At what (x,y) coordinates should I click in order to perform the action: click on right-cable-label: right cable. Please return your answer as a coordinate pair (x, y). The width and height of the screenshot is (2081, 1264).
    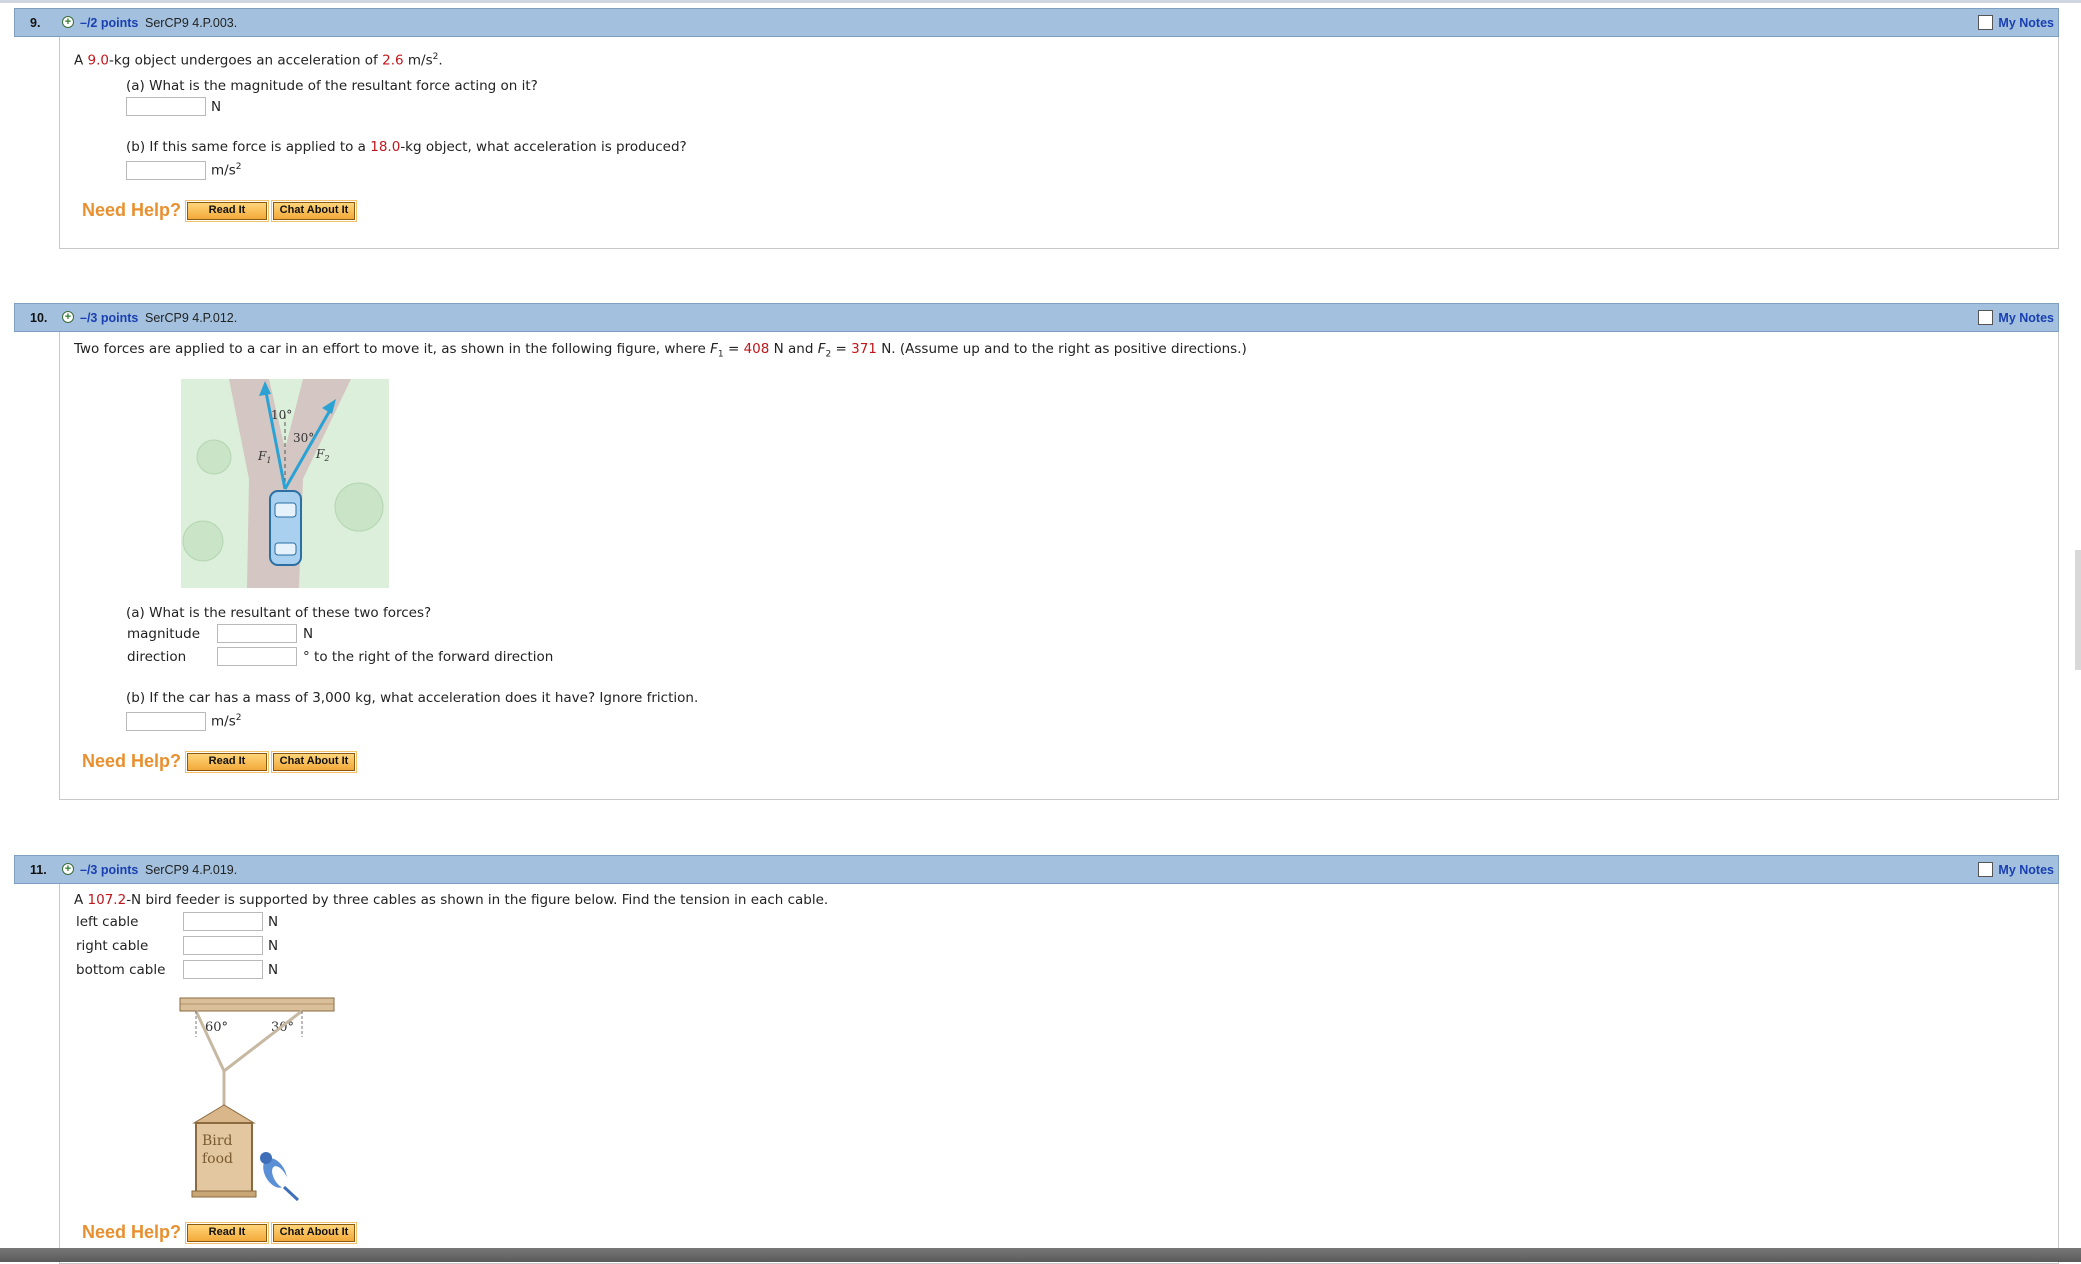
    Looking at the image, I should click on (112, 946).